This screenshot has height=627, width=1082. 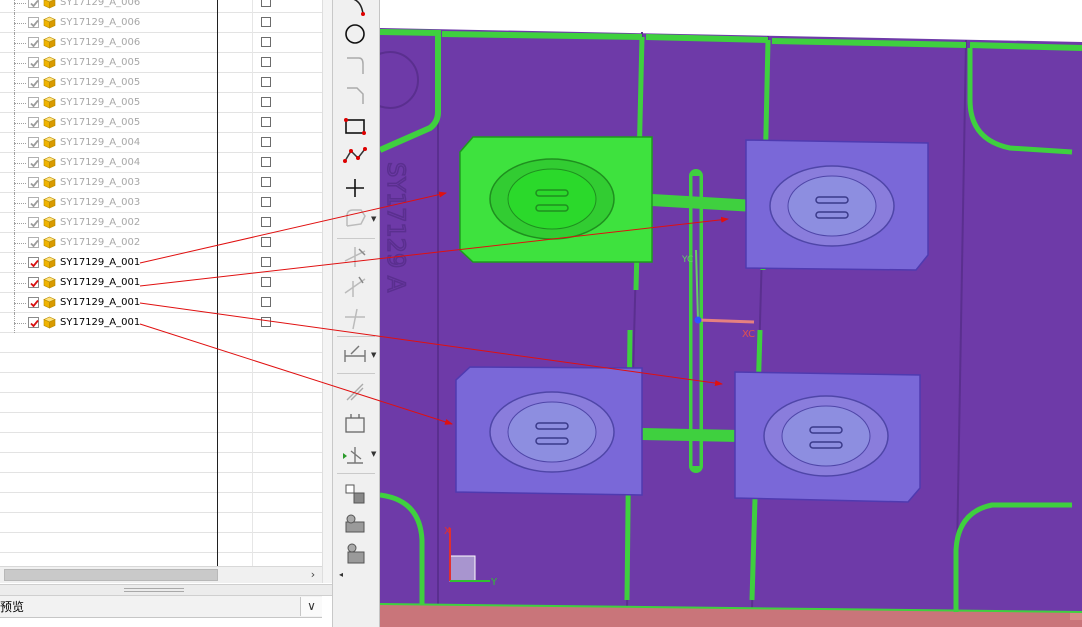 What do you see at coordinates (100, 42) in the screenshot?
I see `component-name: SY17129_A_006` at bounding box center [100, 42].